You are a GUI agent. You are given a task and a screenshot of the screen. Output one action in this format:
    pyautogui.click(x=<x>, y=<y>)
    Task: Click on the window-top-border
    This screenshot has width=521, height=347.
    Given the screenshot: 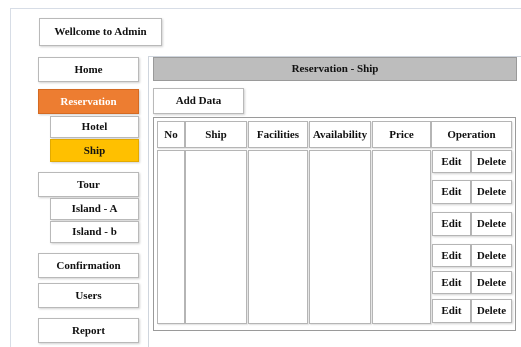 What is the action you would take?
    pyautogui.click(x=265, y=8)
    